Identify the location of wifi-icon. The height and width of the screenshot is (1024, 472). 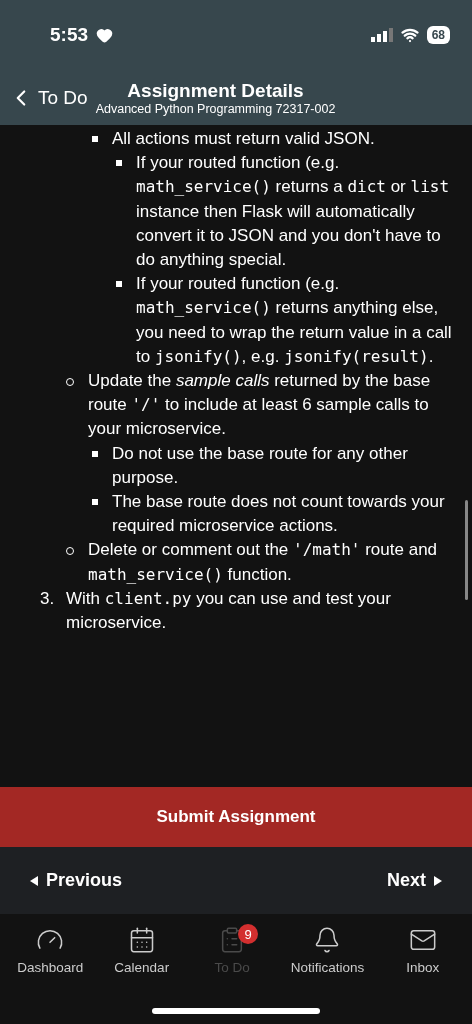
(409, 35).